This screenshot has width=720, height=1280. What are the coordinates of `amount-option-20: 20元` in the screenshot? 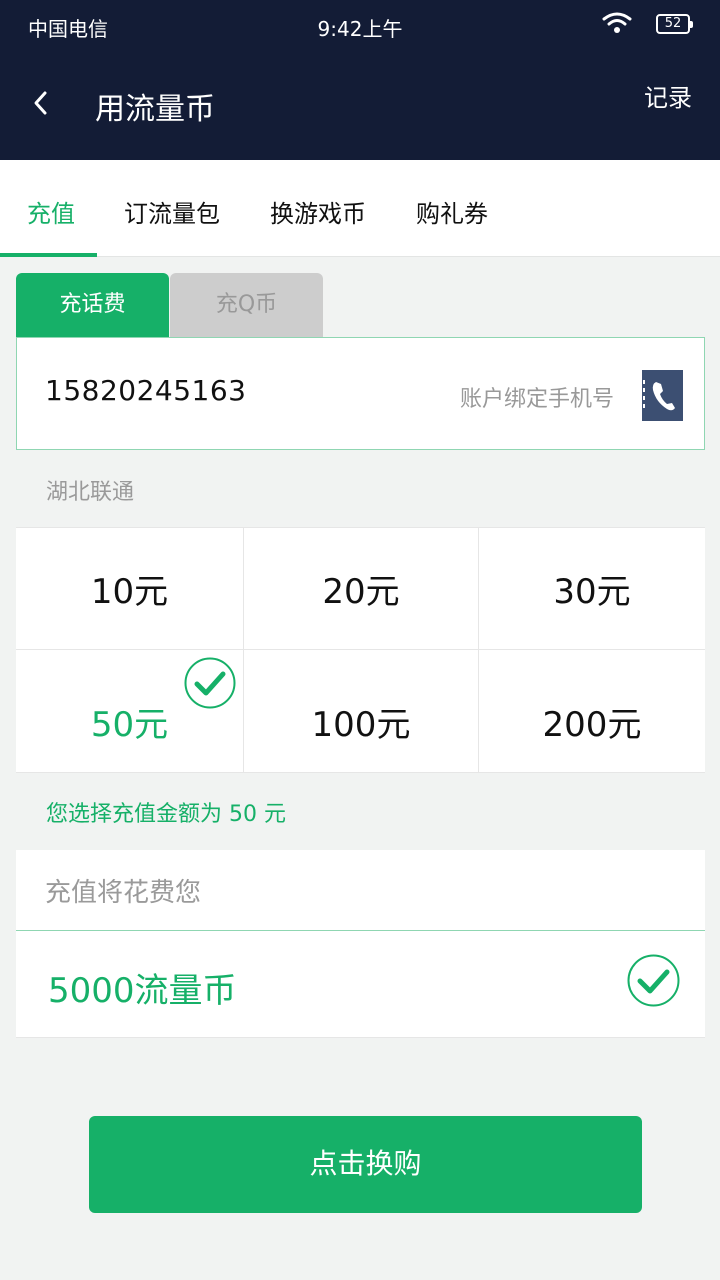 It's located at (361, 589).